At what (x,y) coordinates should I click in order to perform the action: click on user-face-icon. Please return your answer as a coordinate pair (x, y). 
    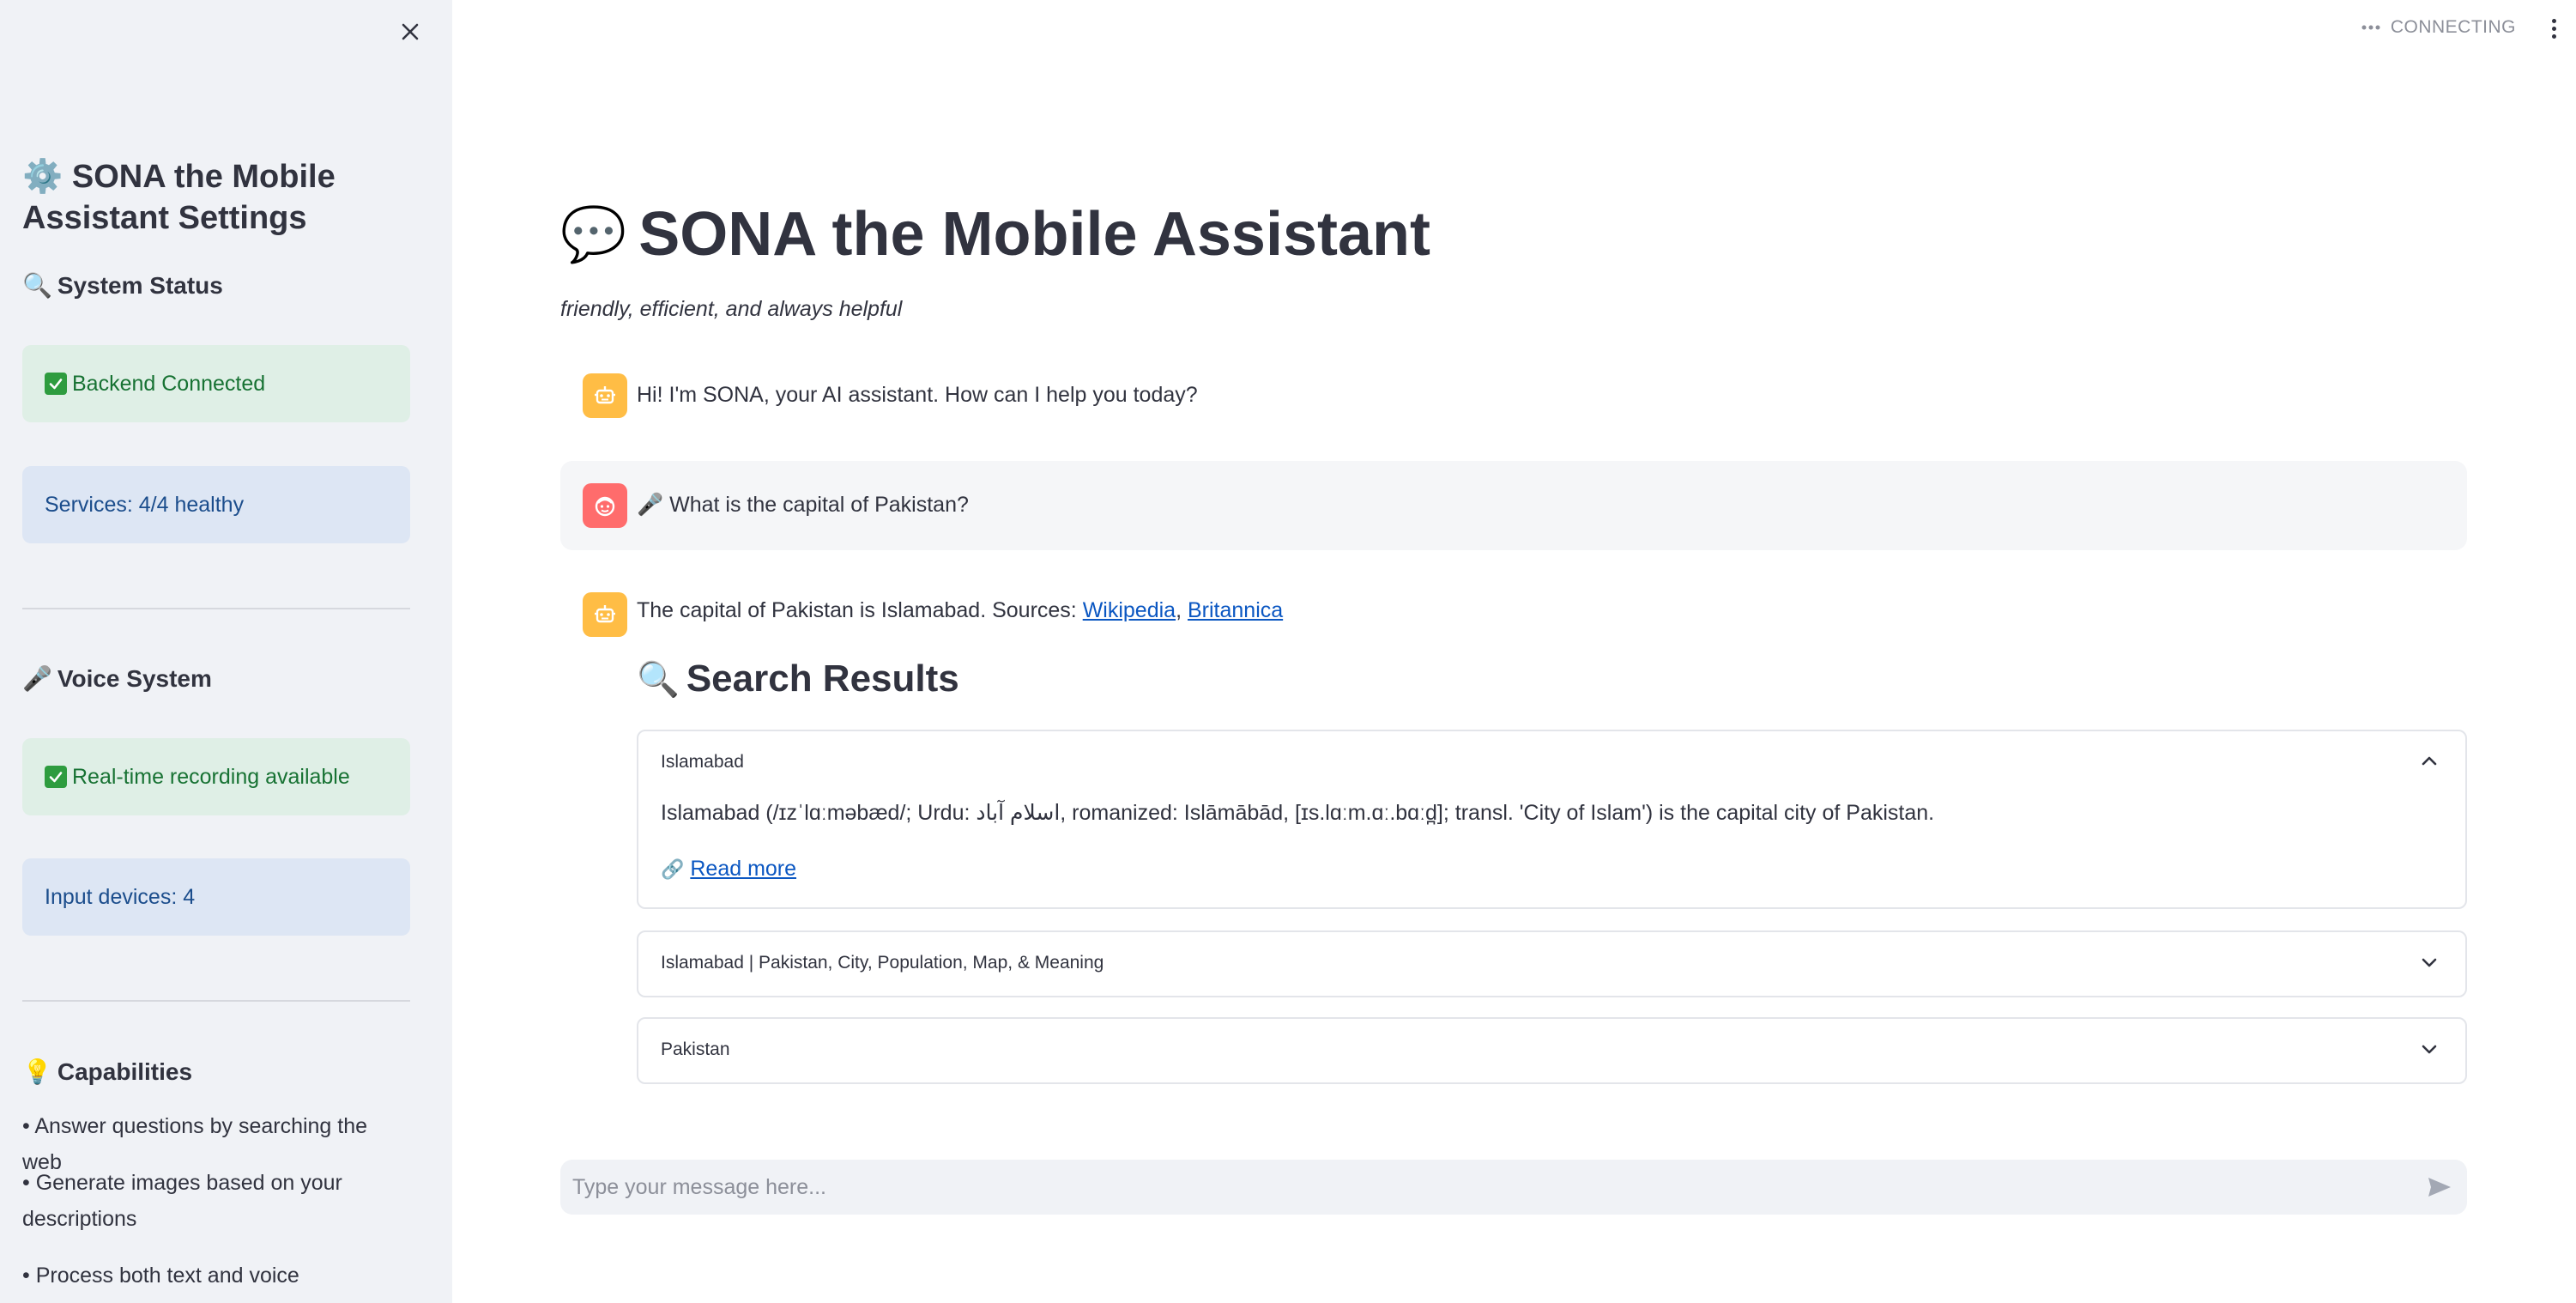
    Looking at the image, I should click on (605, 506).